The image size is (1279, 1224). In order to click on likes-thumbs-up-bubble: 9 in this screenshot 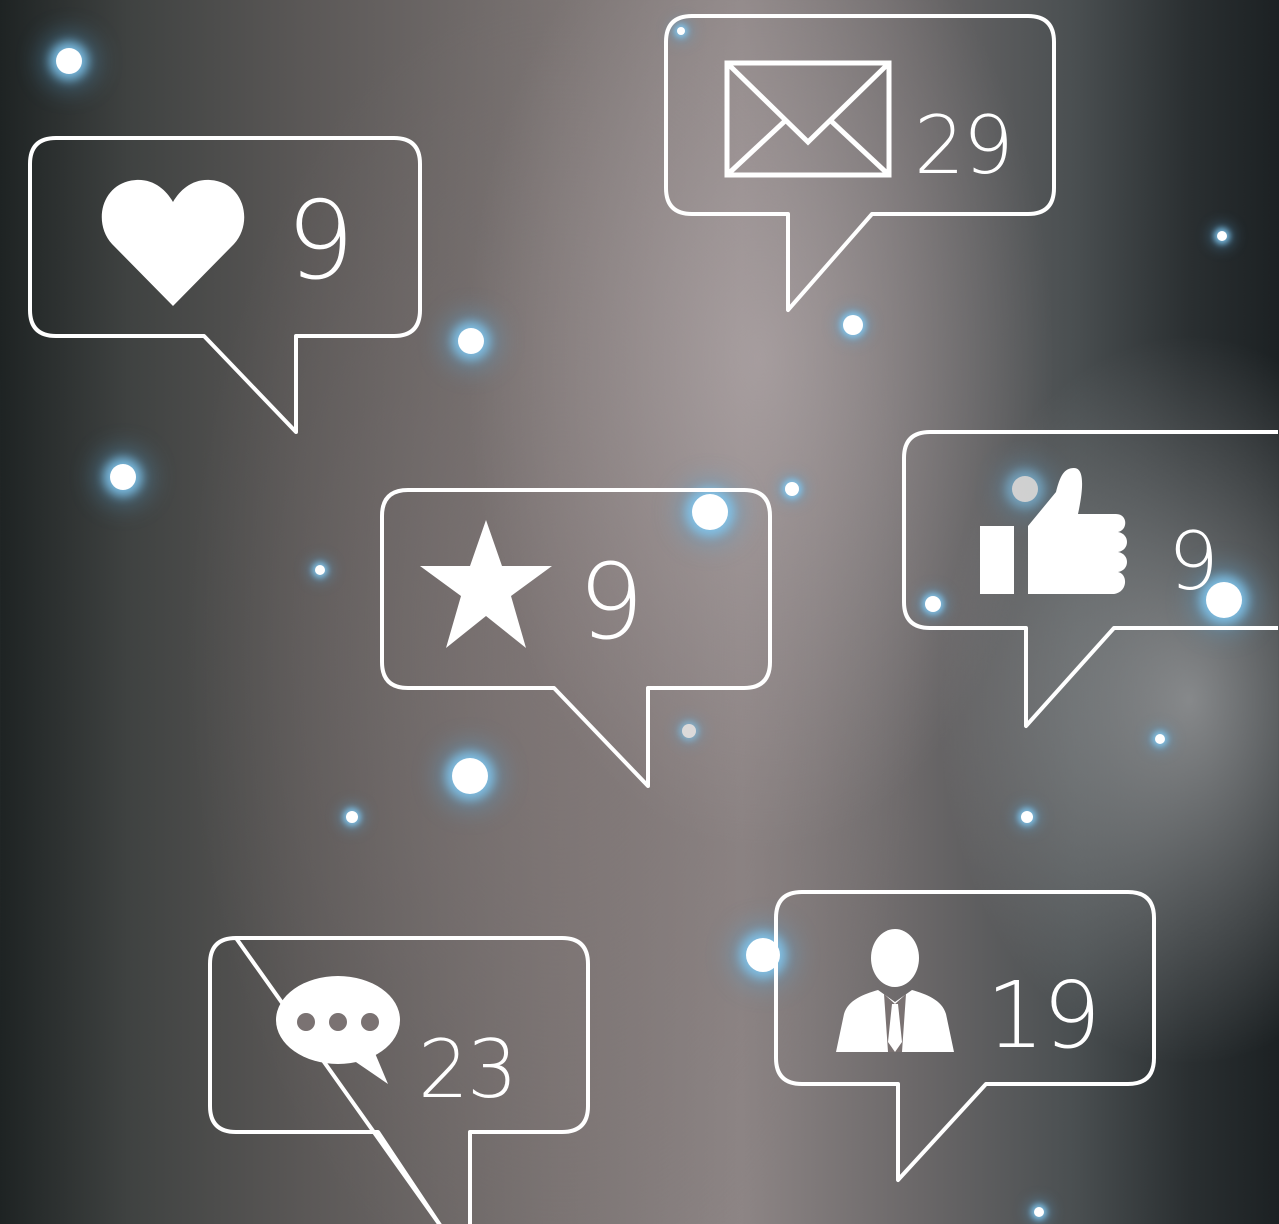, I will do `click(1090, 581)`.